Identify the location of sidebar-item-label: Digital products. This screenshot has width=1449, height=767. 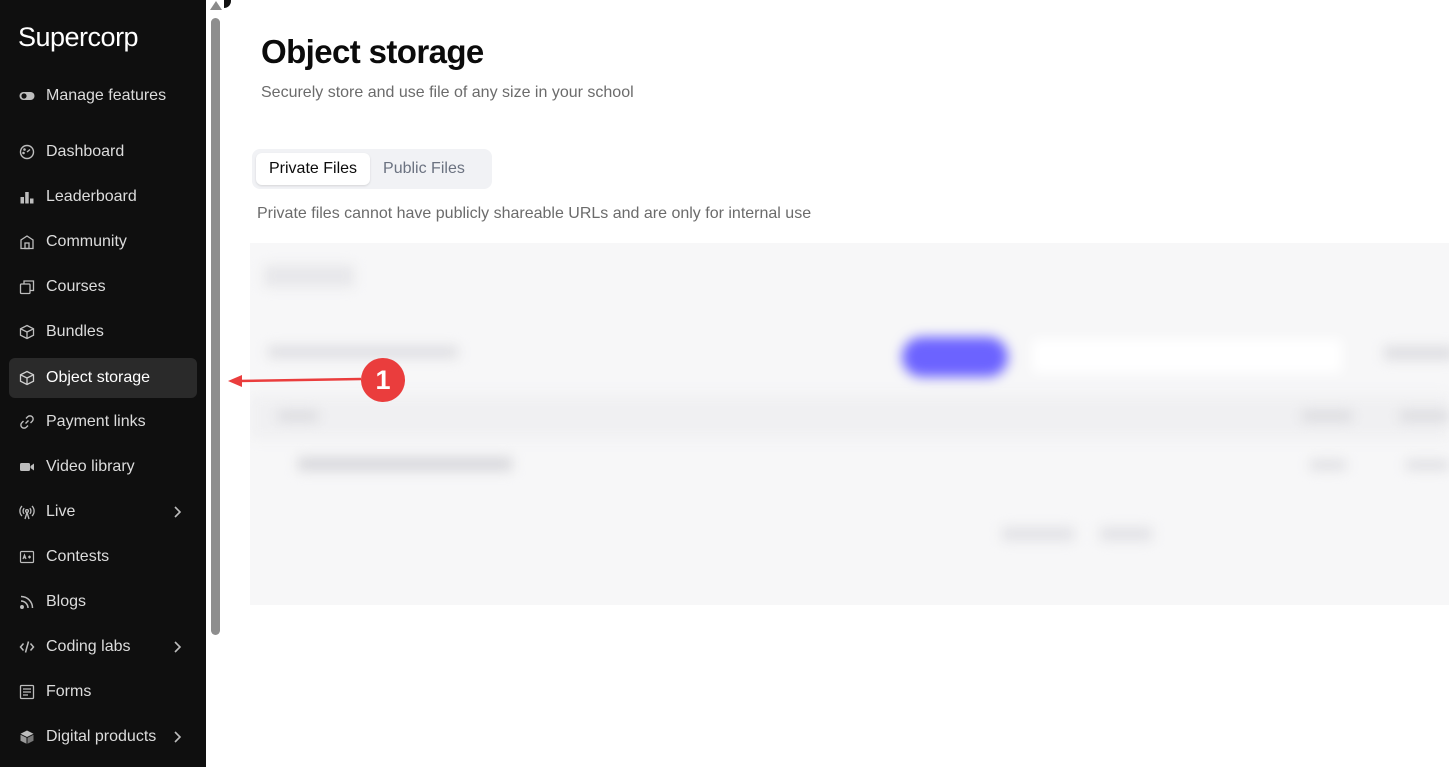
(101, 736).